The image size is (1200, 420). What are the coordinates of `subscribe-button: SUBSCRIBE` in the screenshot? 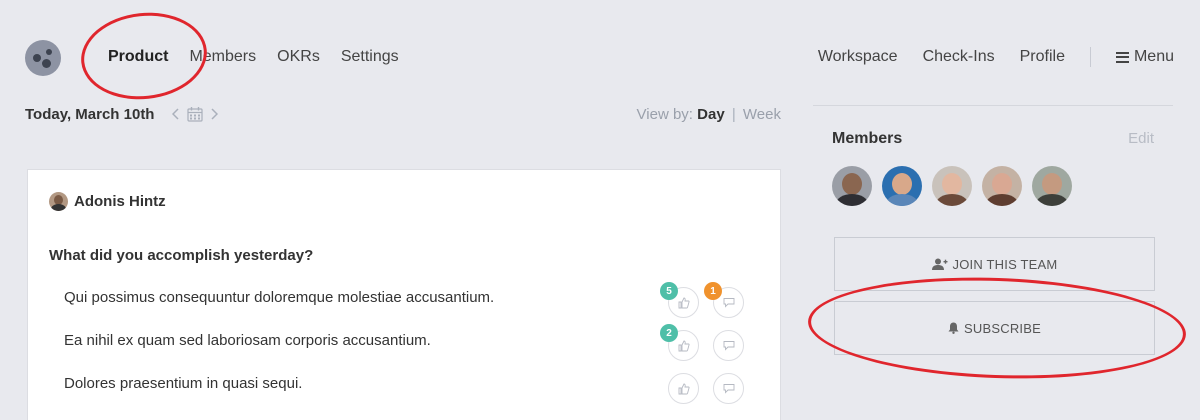 It's located at (994, 328).